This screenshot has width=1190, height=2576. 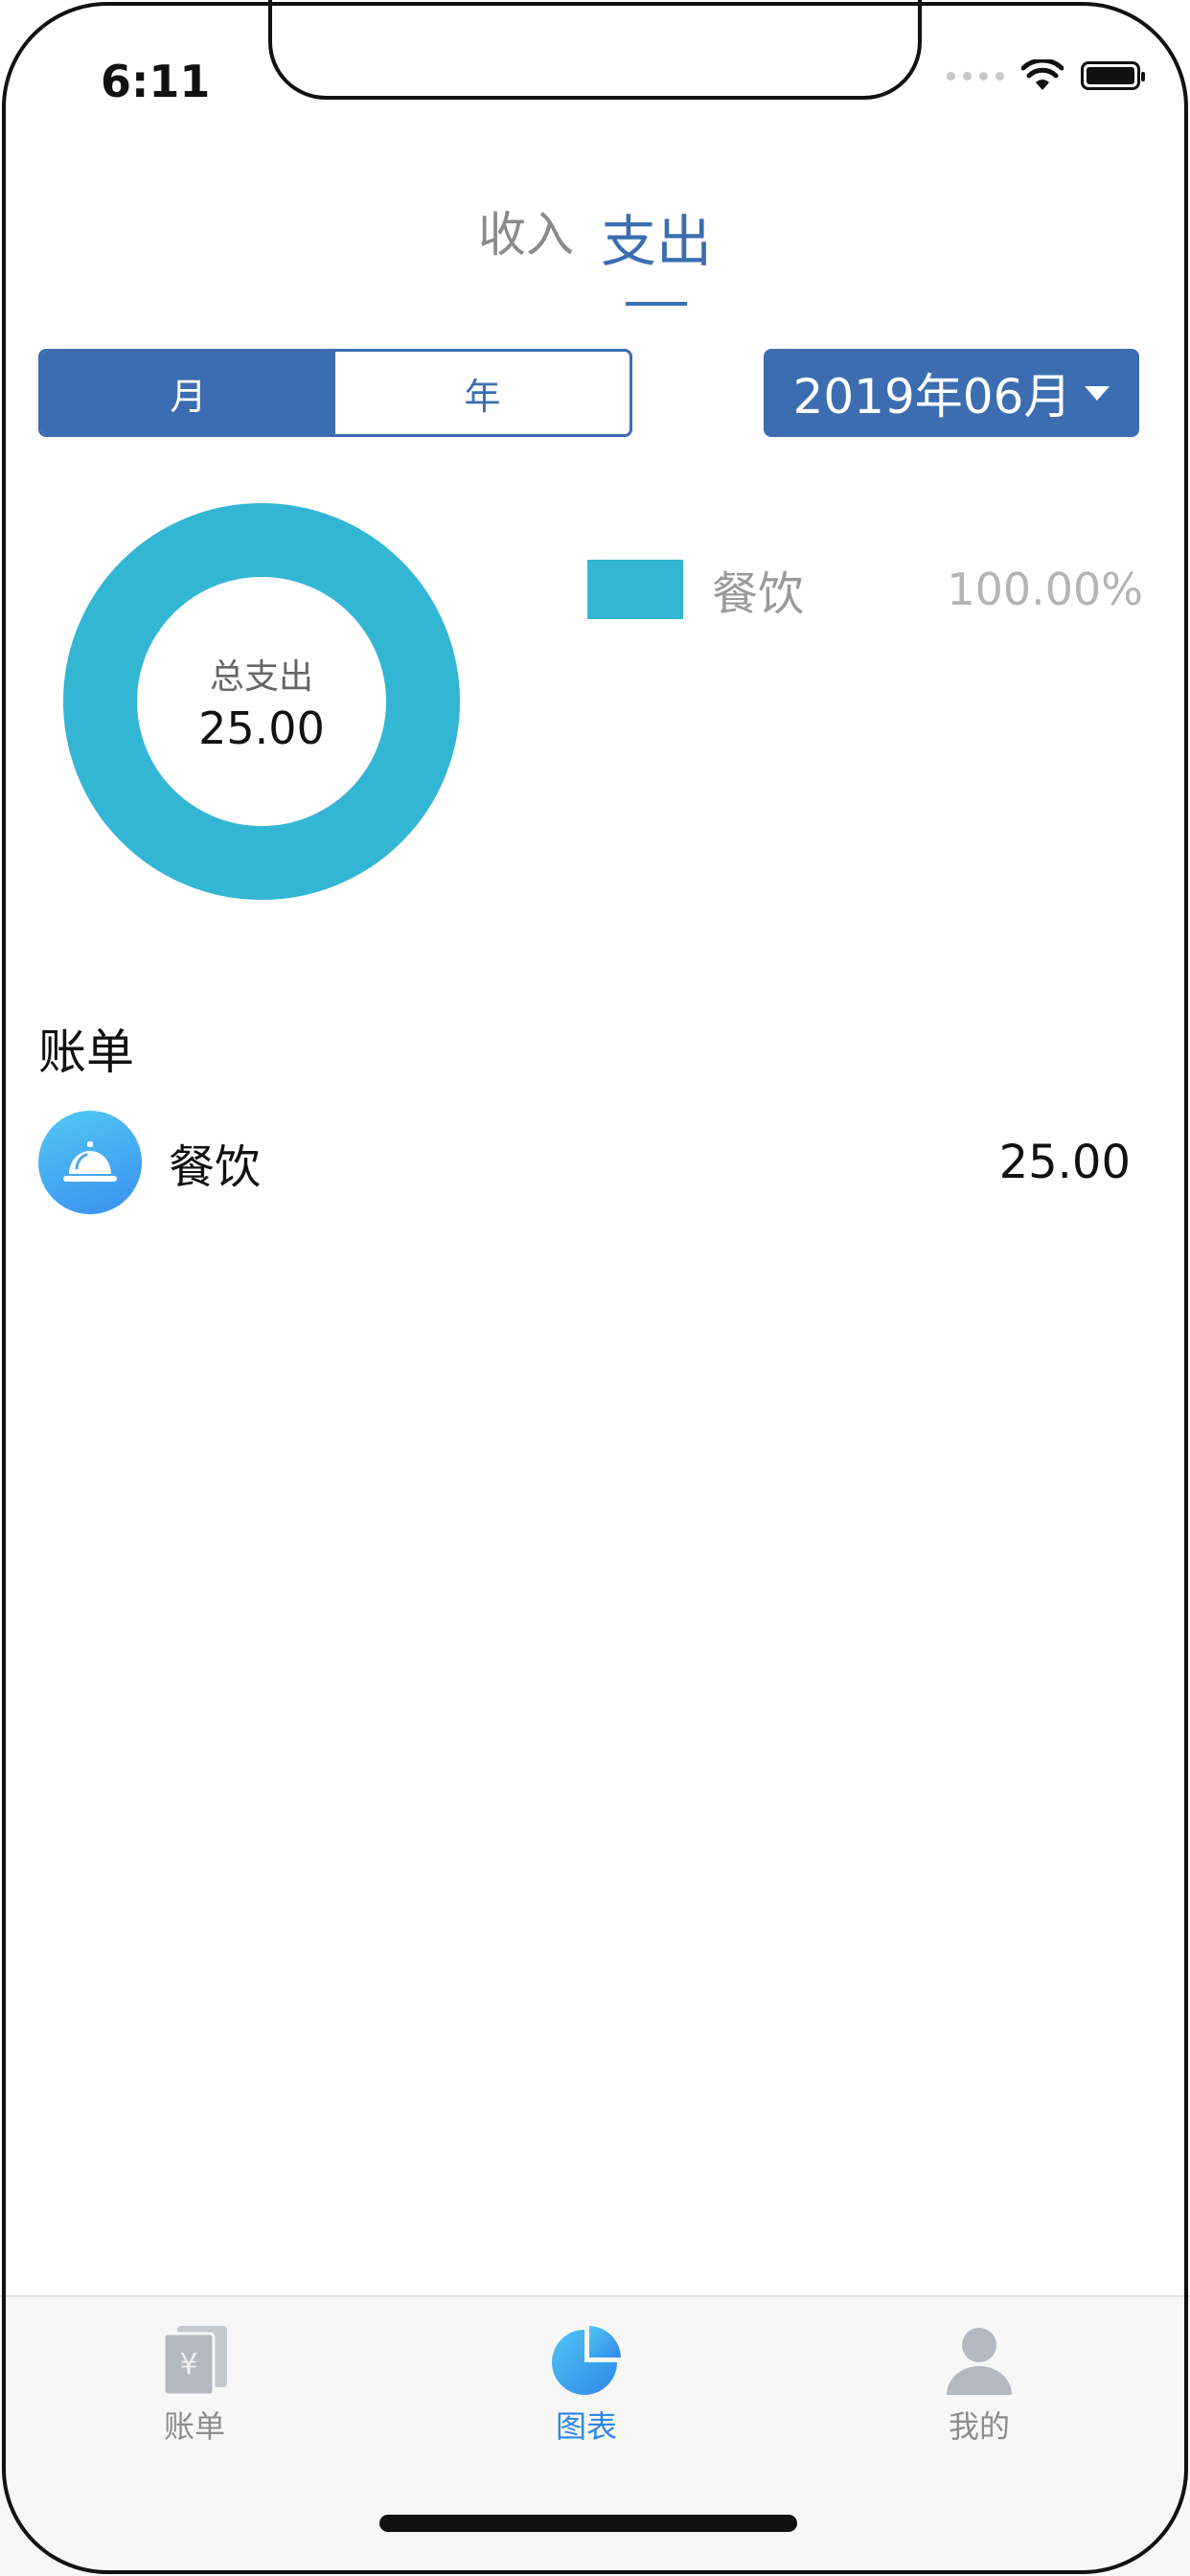 What do you see at coordinates (656, 251) in the screenshot?
I see `tab-expense: 支出` at bounding box center [656, 251].